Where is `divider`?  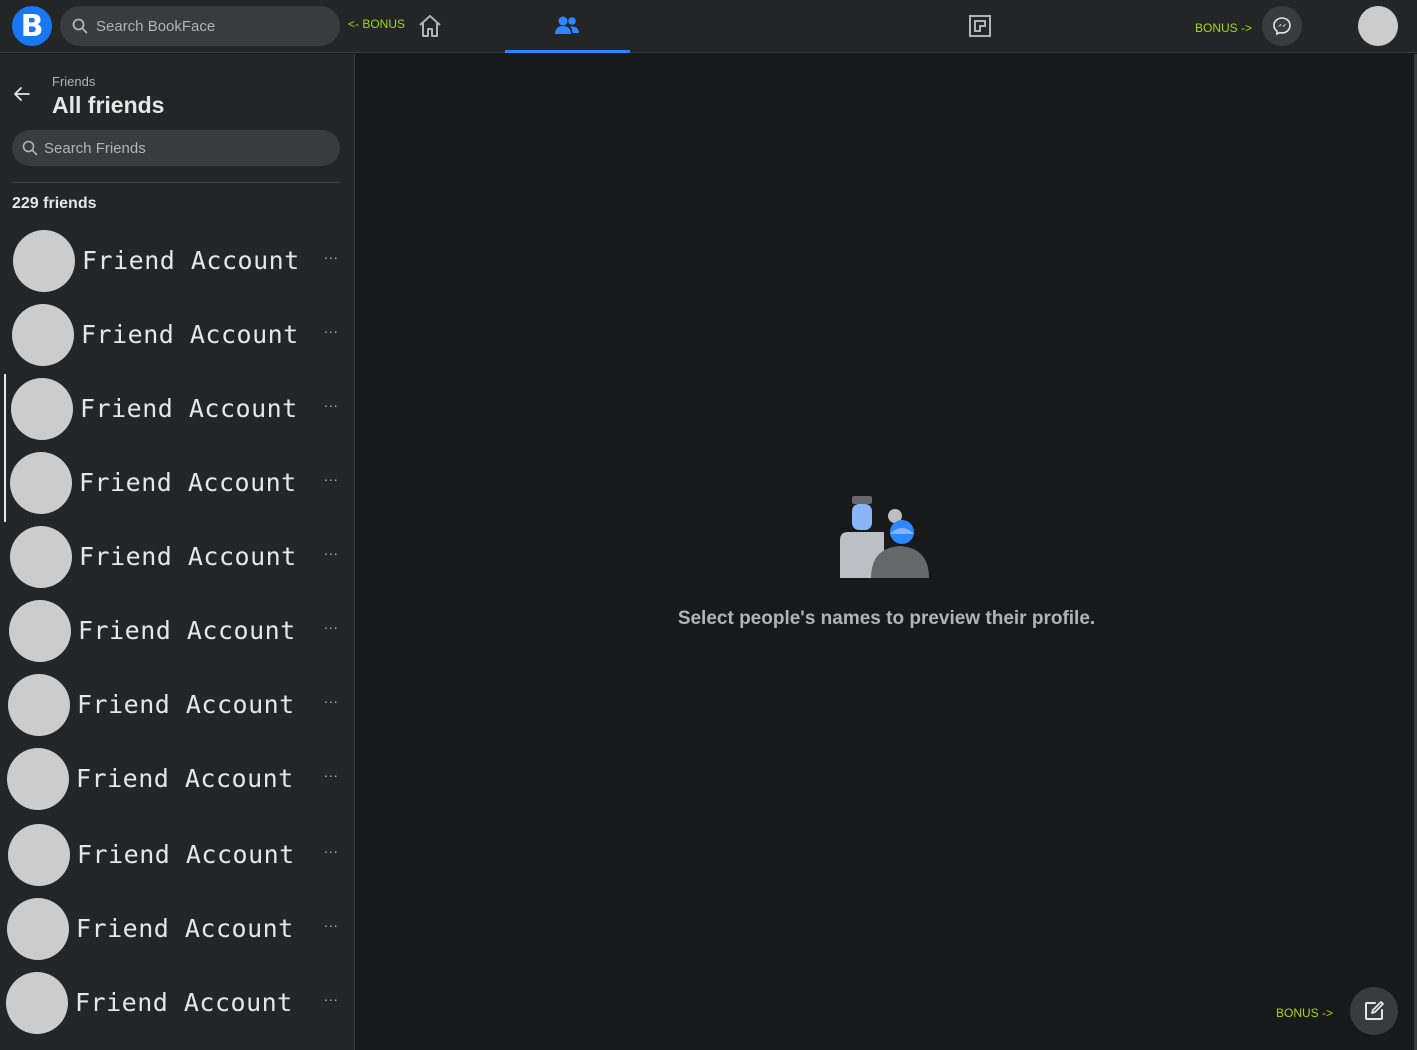 divider is located at coordinates (176, 182).